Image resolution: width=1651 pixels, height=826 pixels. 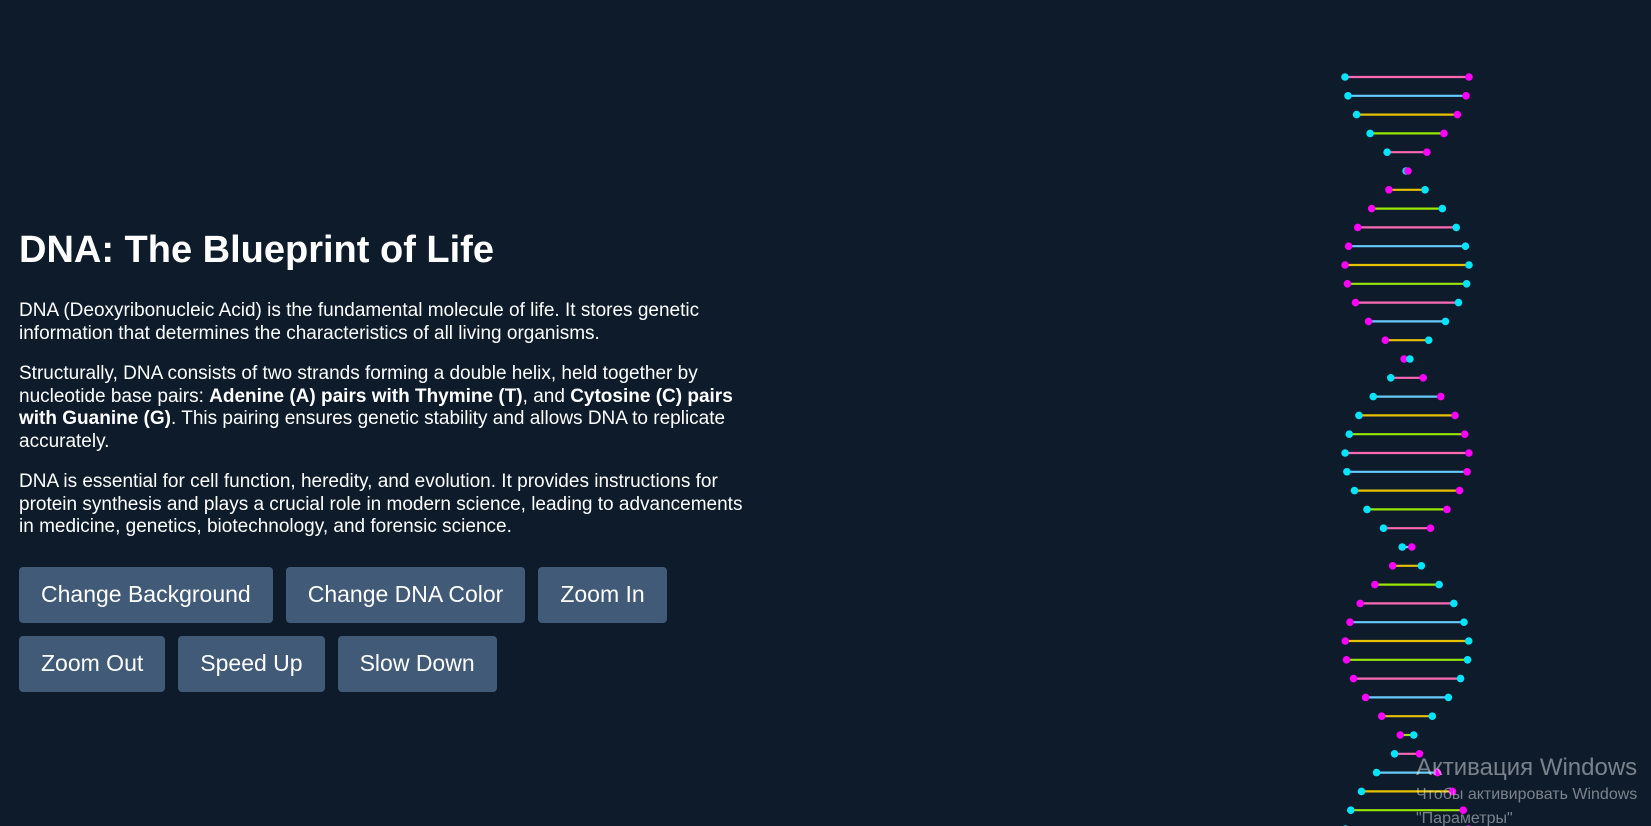 I want to click on change-background-button: Change Background, so click(x=146, y=594).